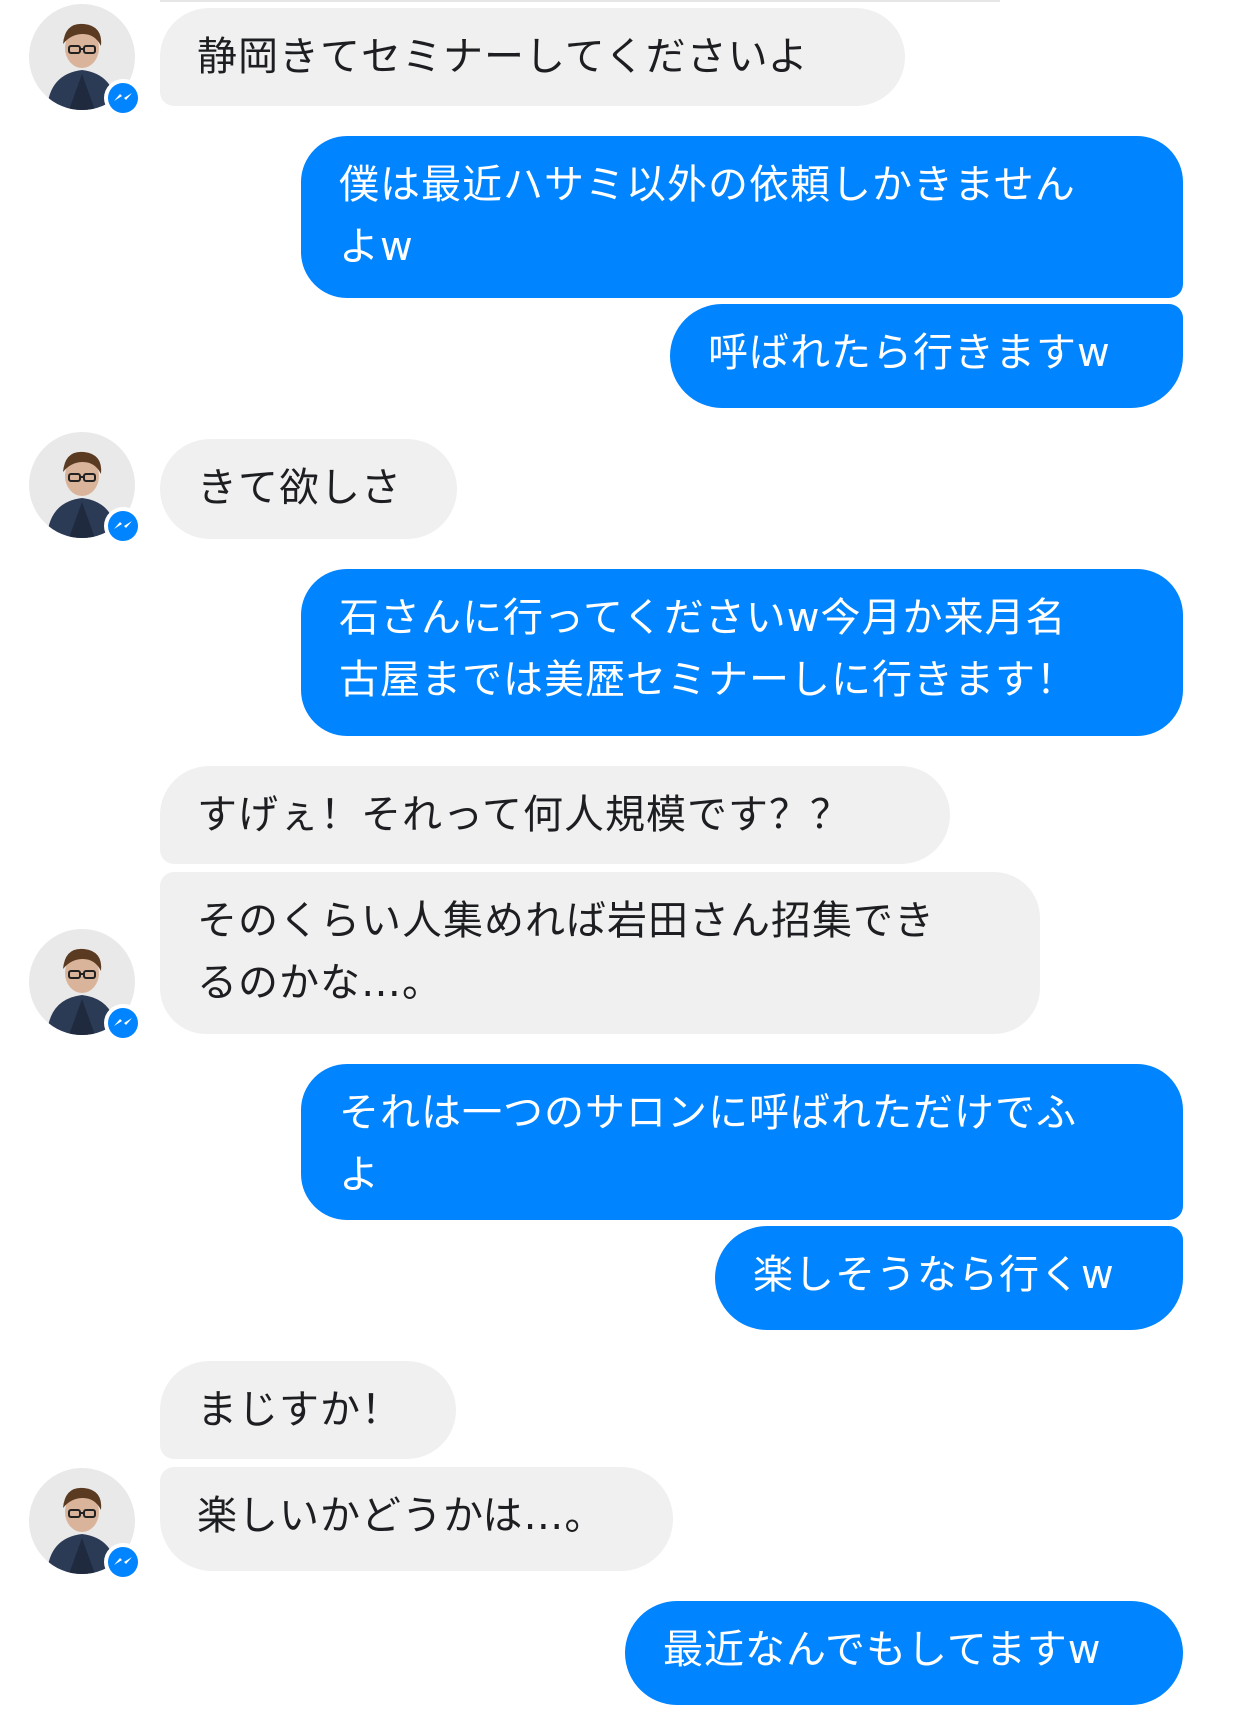 This screenshot has height=1732, width=1242. What do you see at coordinates (742, 652) in the screenshot?
I see `outgoing-message: 石さんに行ってくださいw今月か来月名 古屋までは美歴セミナーしに行きます！` at bounding box center [742, 652].